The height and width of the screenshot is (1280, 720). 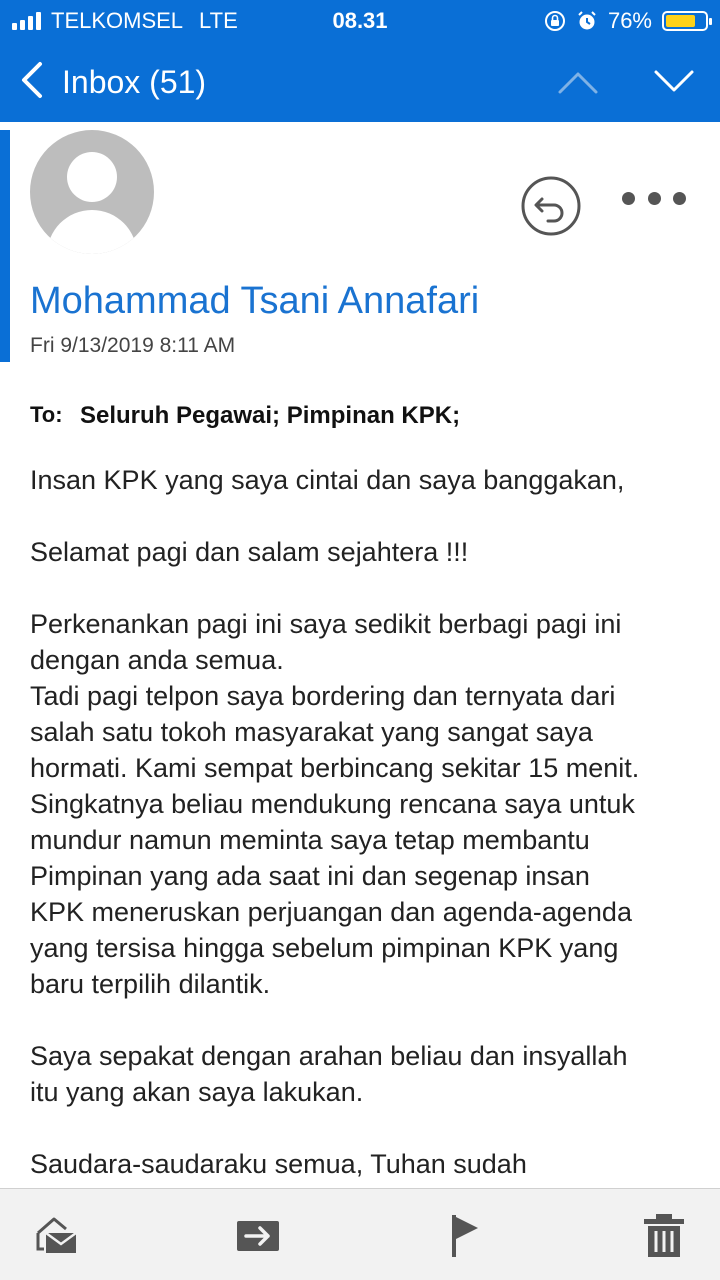 I want to click on sender-name: Mohammad Tsani Annafari, so click(x=254, y=301).